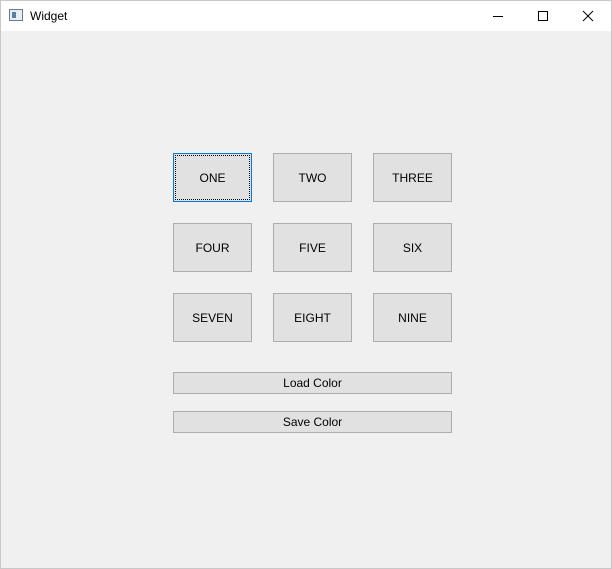  I want to click on maximize-button, so click(543, 16).